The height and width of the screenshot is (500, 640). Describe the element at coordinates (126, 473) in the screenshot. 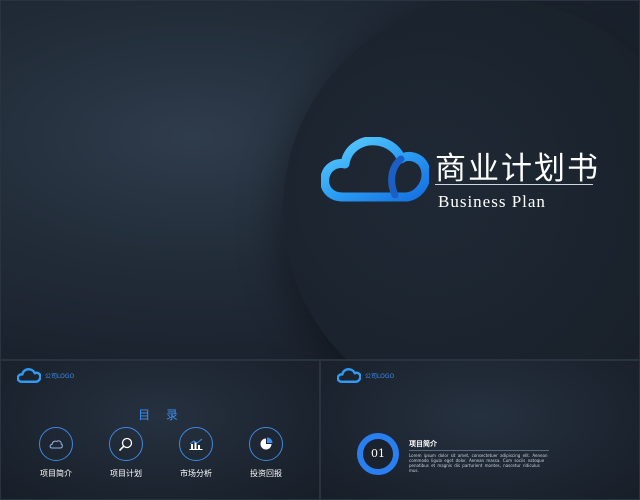

I see `toc-item-label: 项目计划` at that location.